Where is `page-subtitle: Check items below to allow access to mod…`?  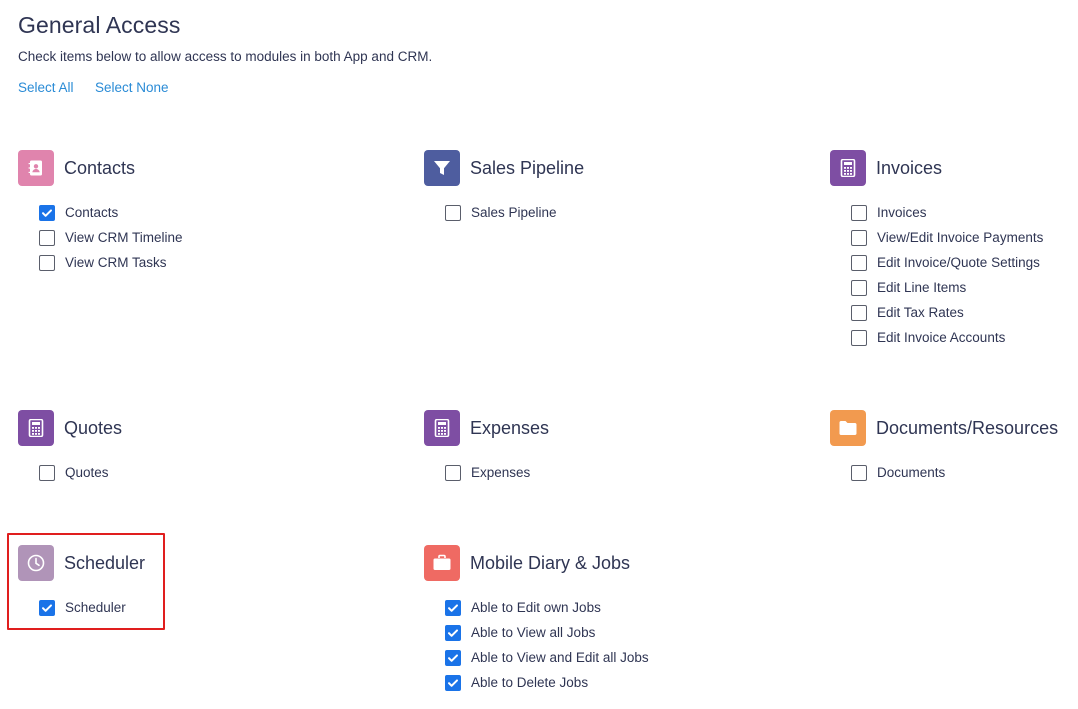 page-subtitle: Check items below to allow access to mod… is located at coordinates (225, 56).